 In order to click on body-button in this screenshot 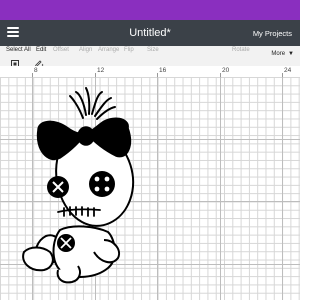, I will do `click(66, 243)`.